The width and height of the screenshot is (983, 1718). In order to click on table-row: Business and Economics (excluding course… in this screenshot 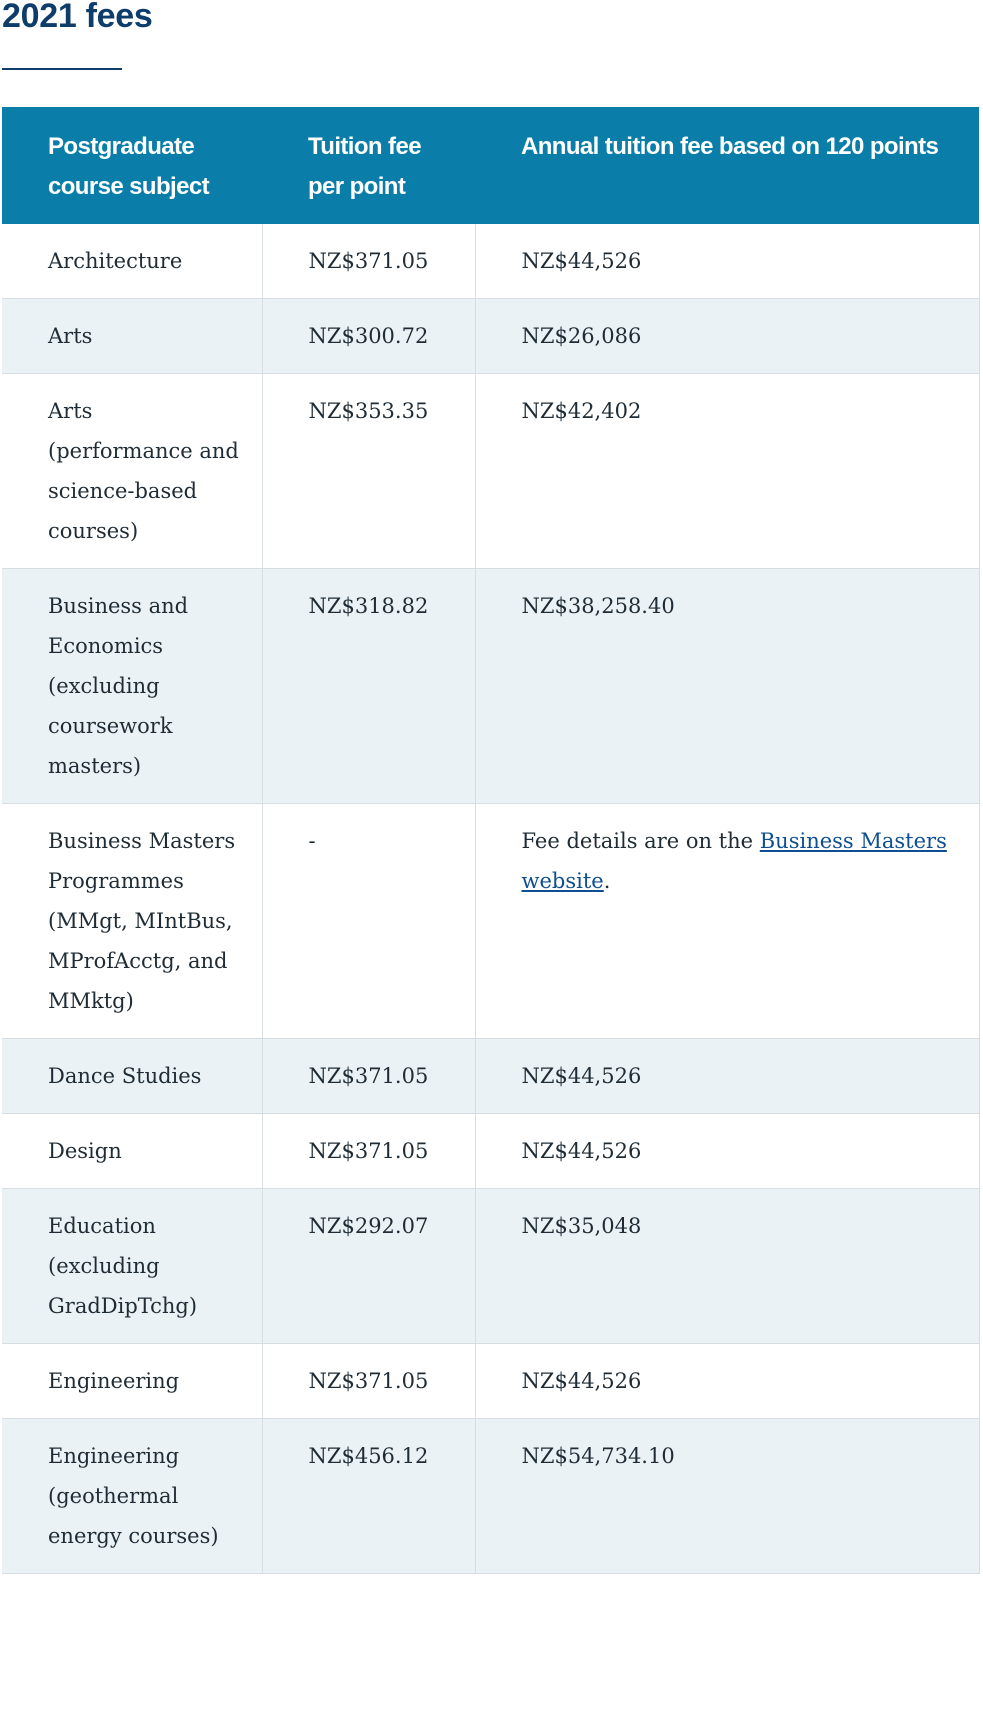, I will do `click(491, 686)`.